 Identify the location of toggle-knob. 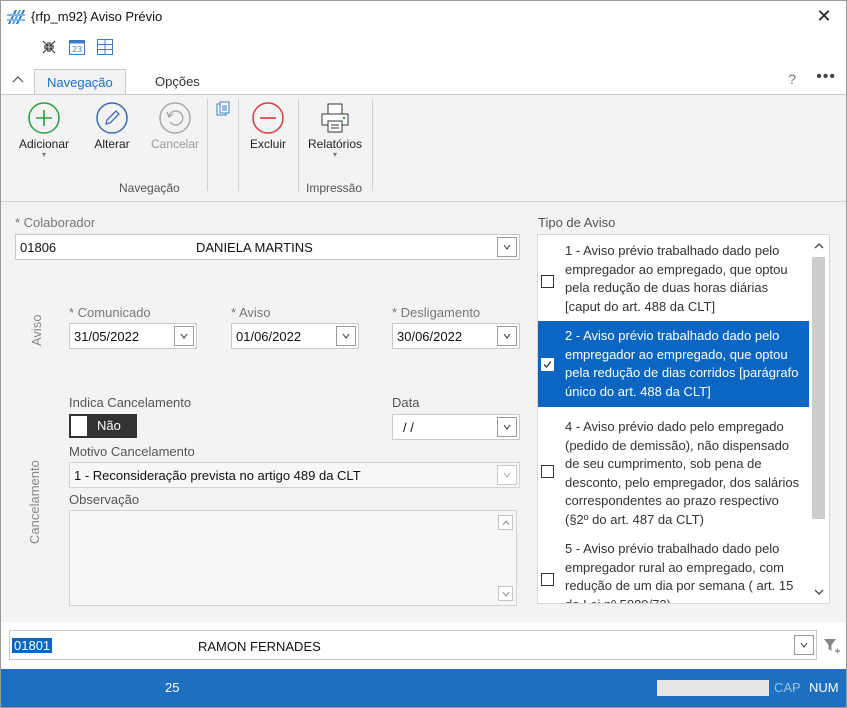
(79, 426).